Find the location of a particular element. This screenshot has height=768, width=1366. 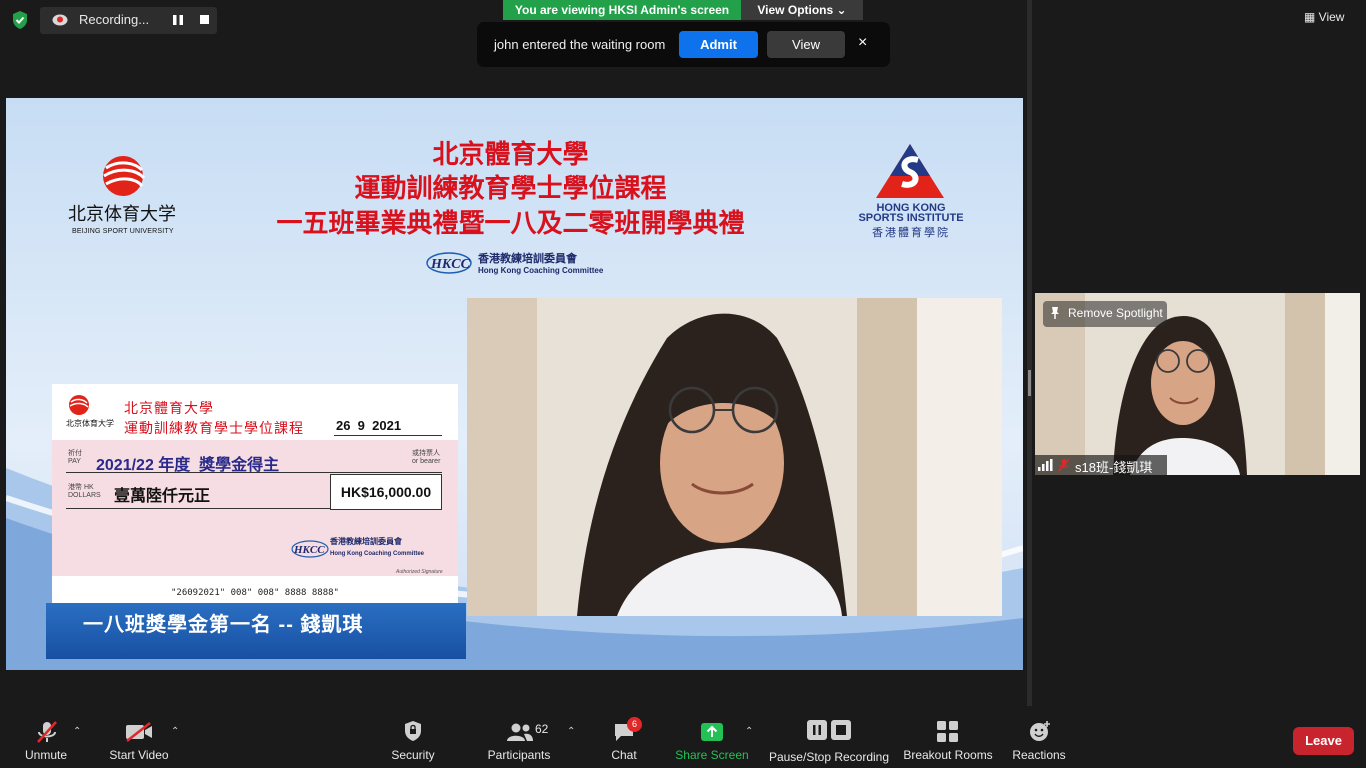

cheque-bsu-logo is located at coordinates (79, 405).